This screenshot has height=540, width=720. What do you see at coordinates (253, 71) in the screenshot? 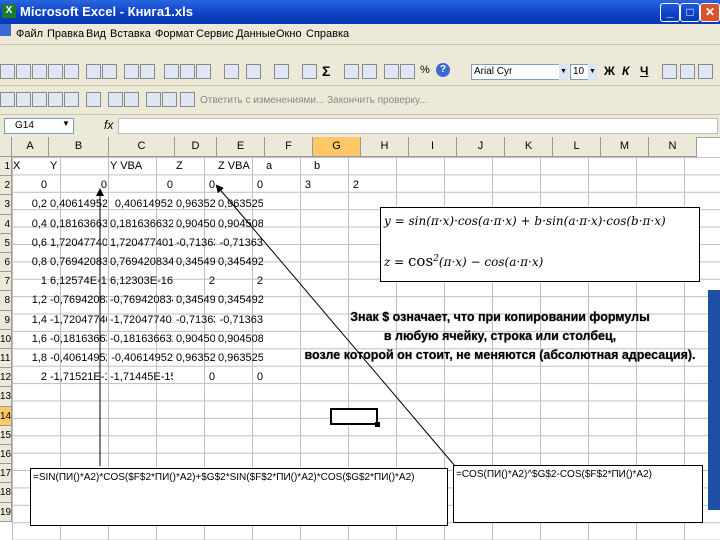
I see `undo-icon` at bounding box center [253, 71].